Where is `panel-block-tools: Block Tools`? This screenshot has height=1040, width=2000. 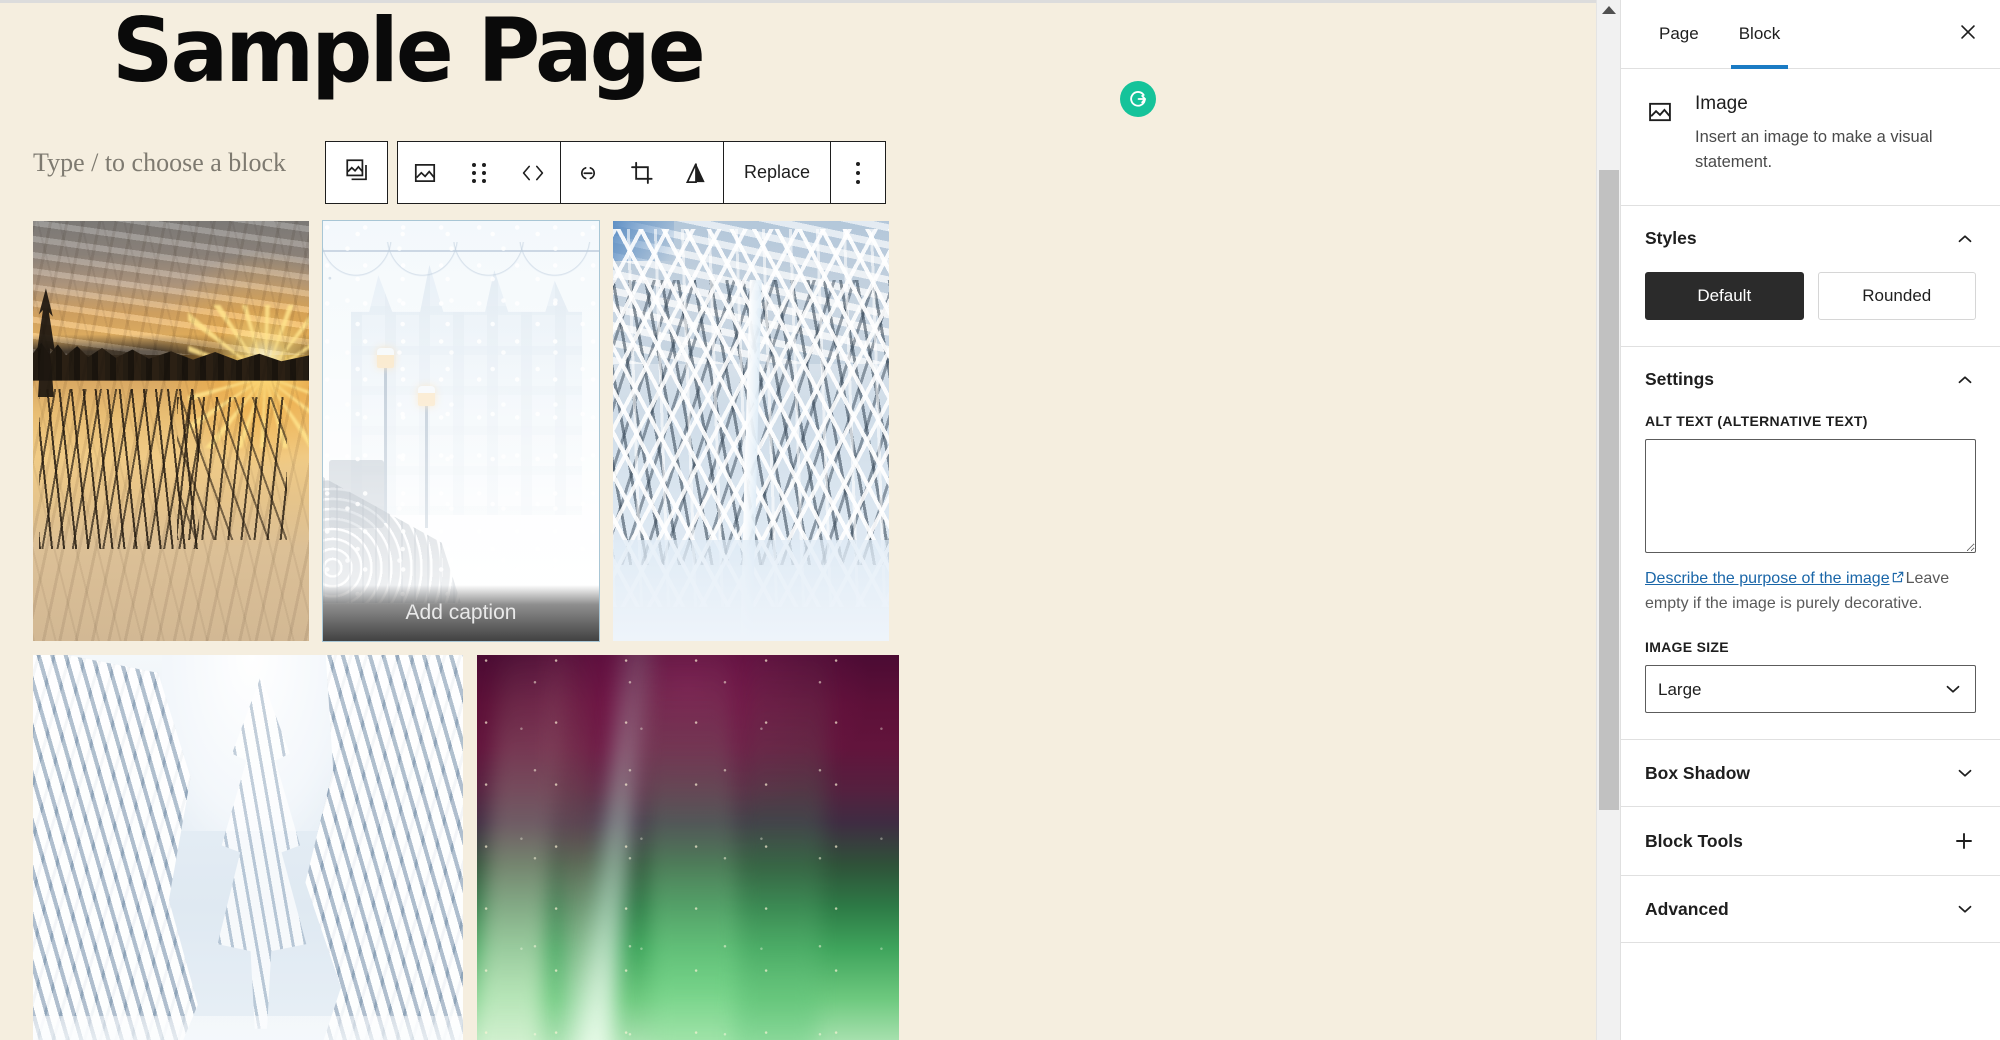
panel-block-tools: Block Tools is located at coordinates (1810, 842).